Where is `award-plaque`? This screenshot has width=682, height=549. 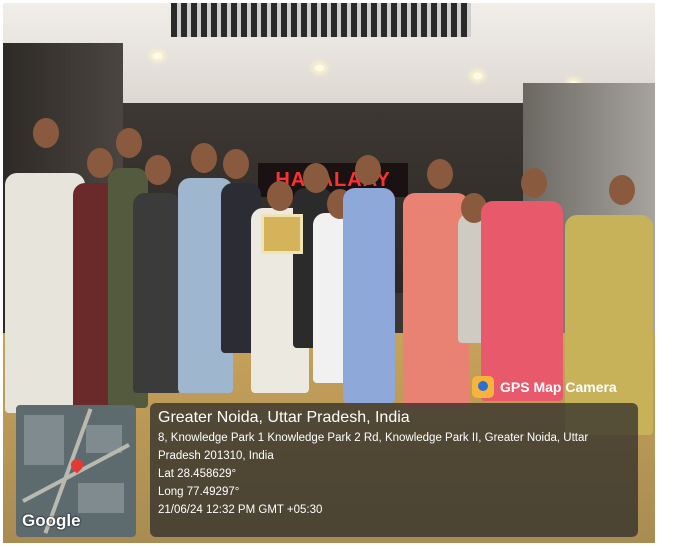 award-plaque is located at coordinates (282, 234).